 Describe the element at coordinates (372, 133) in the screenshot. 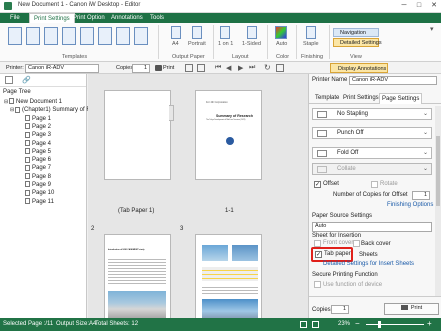

I see `punch-dropdown: Punch Off ⌄` at that location.